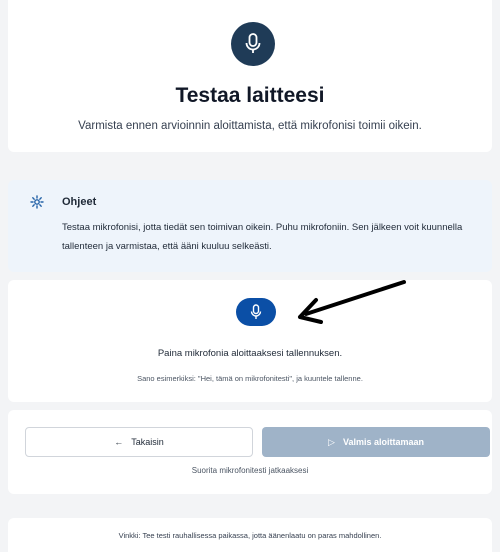 The image size is (500, 552). What do you see at coordinates (250, 95) in the screenshot?
I see `page-title: Testaa laitteesi` at bounding box center [250, 95].